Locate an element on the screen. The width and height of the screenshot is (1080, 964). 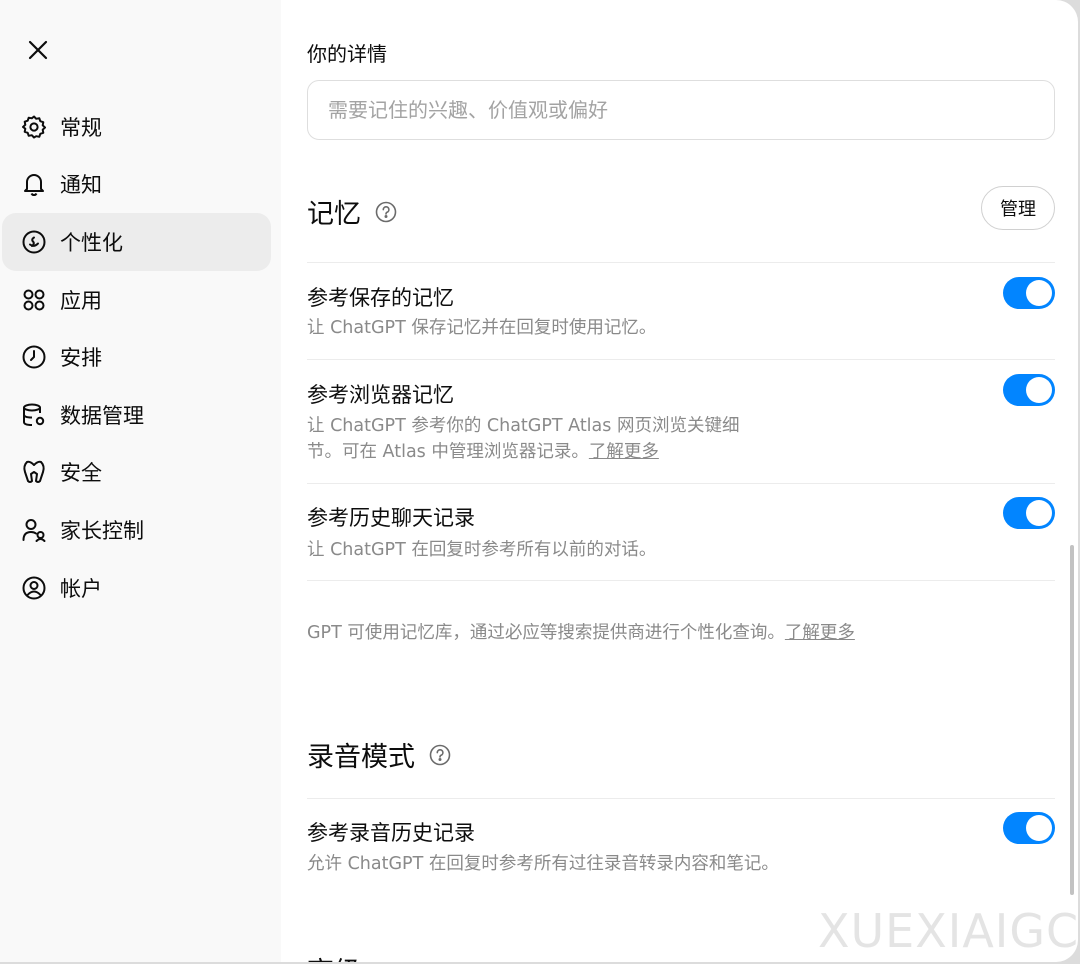
voice-title-text: 录音模式 is located at coordinates (361, 757).